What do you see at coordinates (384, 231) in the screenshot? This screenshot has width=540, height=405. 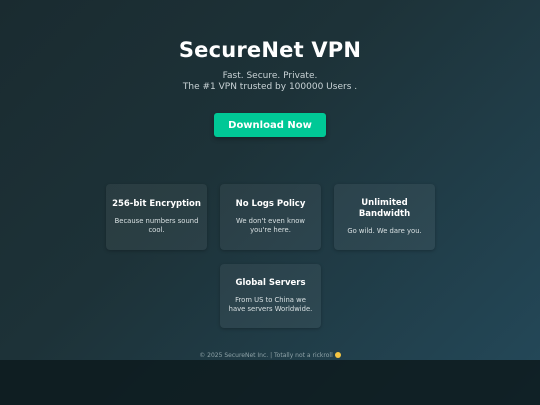 I see `feature-card-description: Go wild. We dare you.` at bounding box center [384, 231].